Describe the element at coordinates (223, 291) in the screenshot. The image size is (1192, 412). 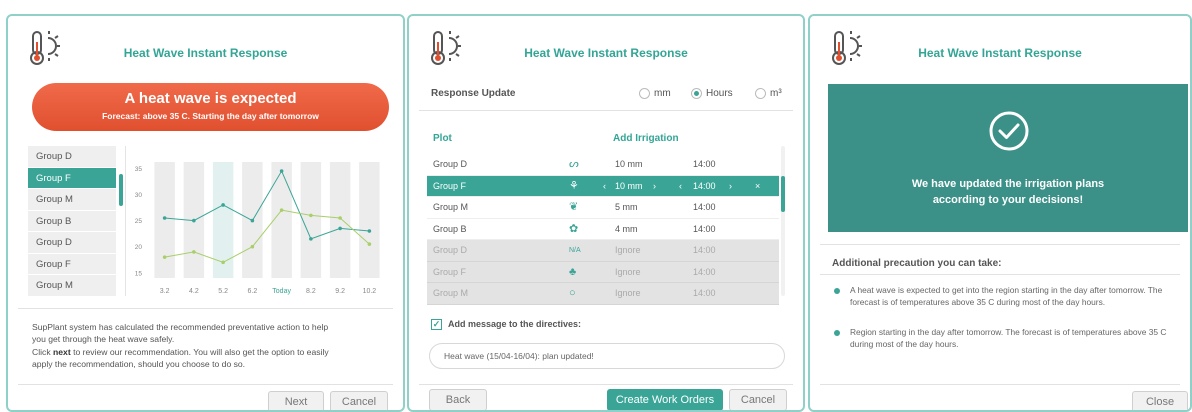
I see `x-tick-label: 5.2` at that location.